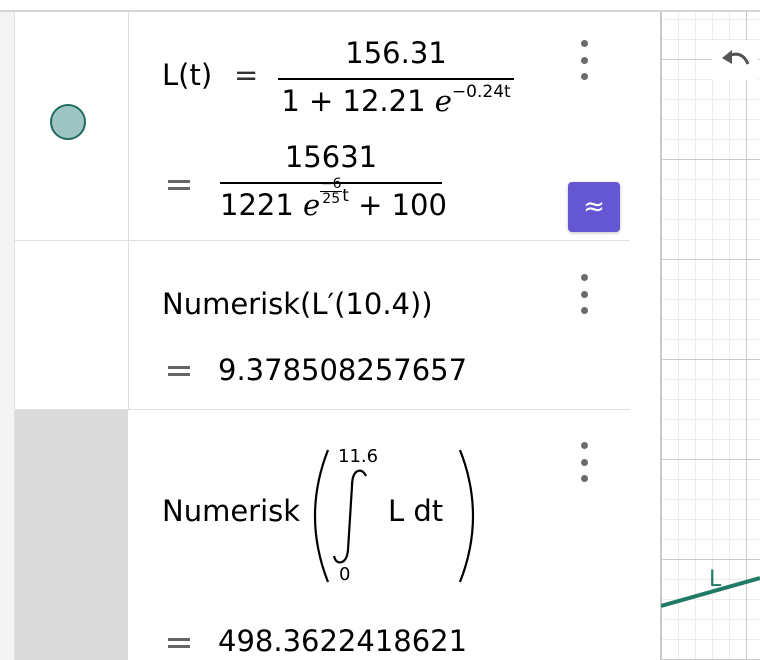 The image size is (760, 660). I want to click on derivative-input: Numerisk(L′(10.4)), so click(297, 304).